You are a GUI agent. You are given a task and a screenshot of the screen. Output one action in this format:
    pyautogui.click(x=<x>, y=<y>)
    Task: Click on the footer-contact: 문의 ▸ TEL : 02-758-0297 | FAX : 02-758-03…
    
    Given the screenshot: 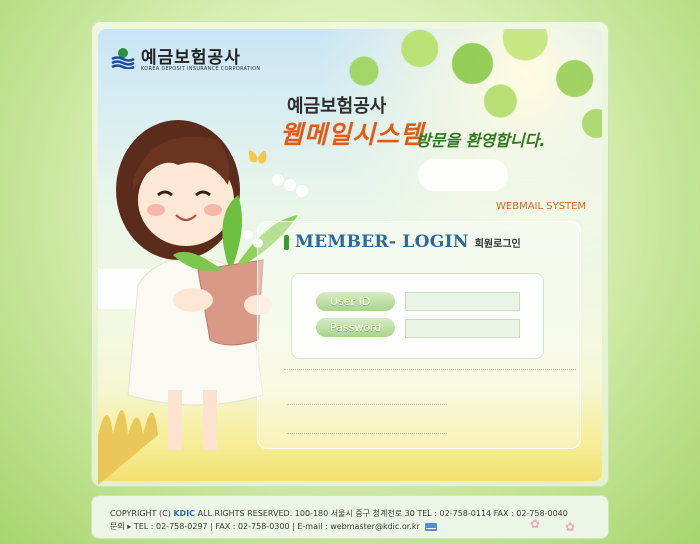 What is the action you would take?
    pyautogui.click(x=274, y=526)
    